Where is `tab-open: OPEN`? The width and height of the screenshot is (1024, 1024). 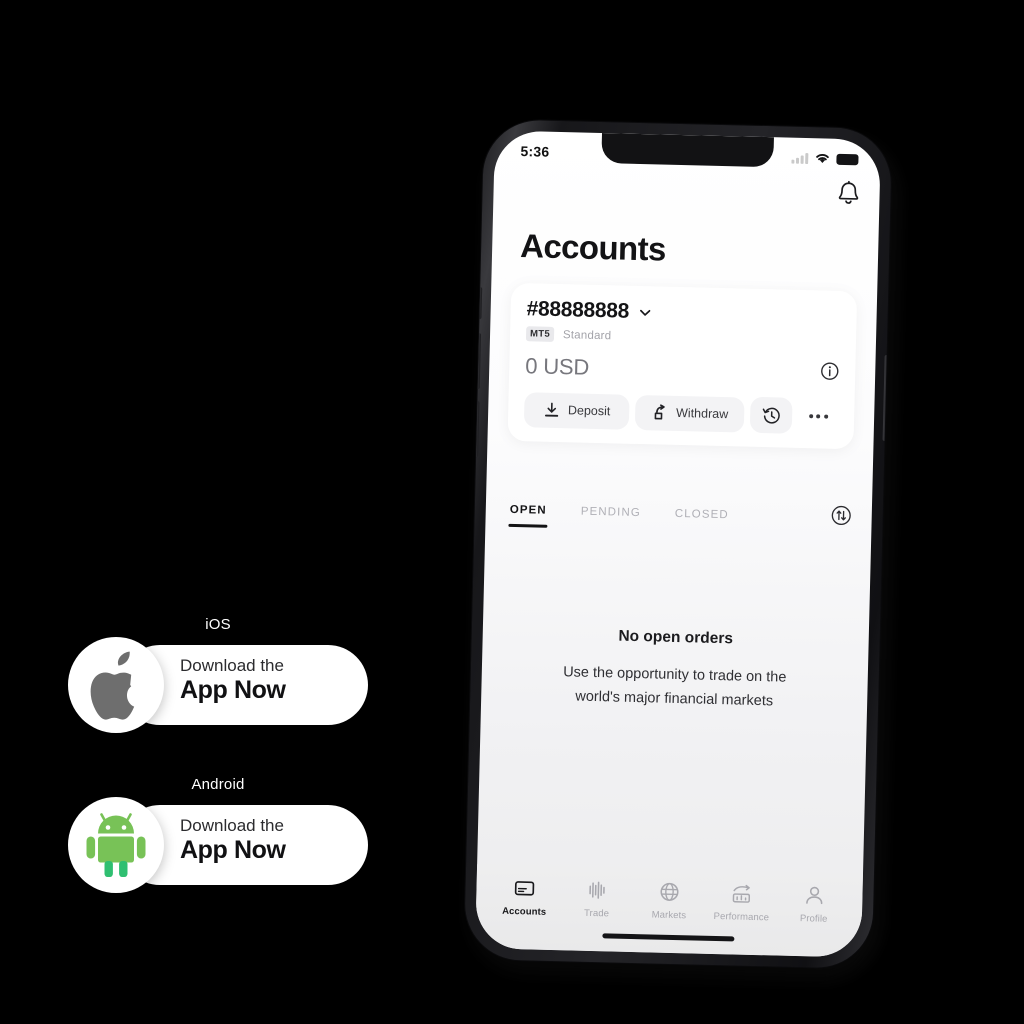 tab-open: OPEN is located at coordinates (528, 515).